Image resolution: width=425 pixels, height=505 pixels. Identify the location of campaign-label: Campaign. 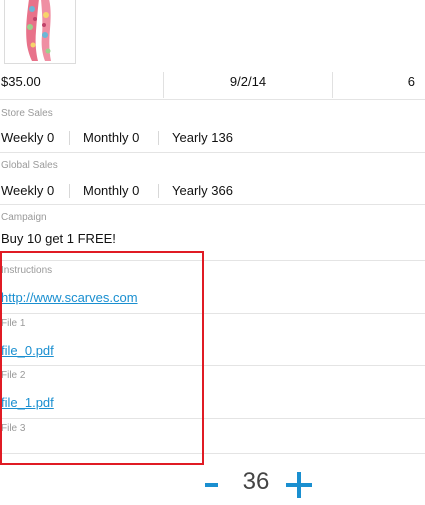
(24, 217).